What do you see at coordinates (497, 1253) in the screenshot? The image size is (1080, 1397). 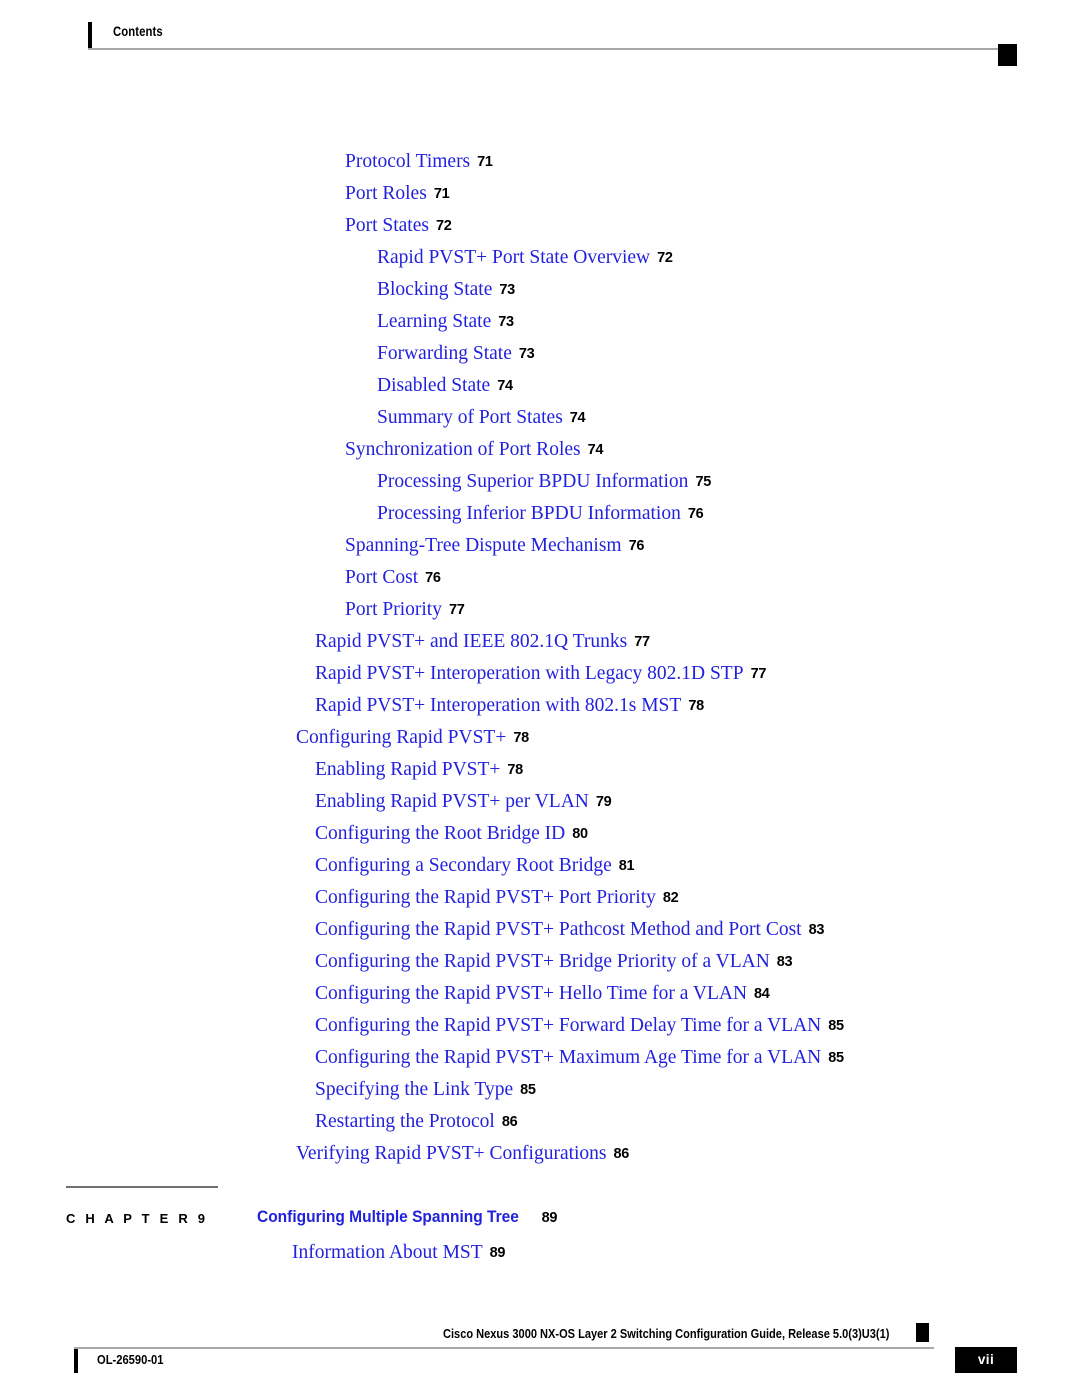 I see `chapter-subentry-page: 89` at bounding box center [497, 1253].